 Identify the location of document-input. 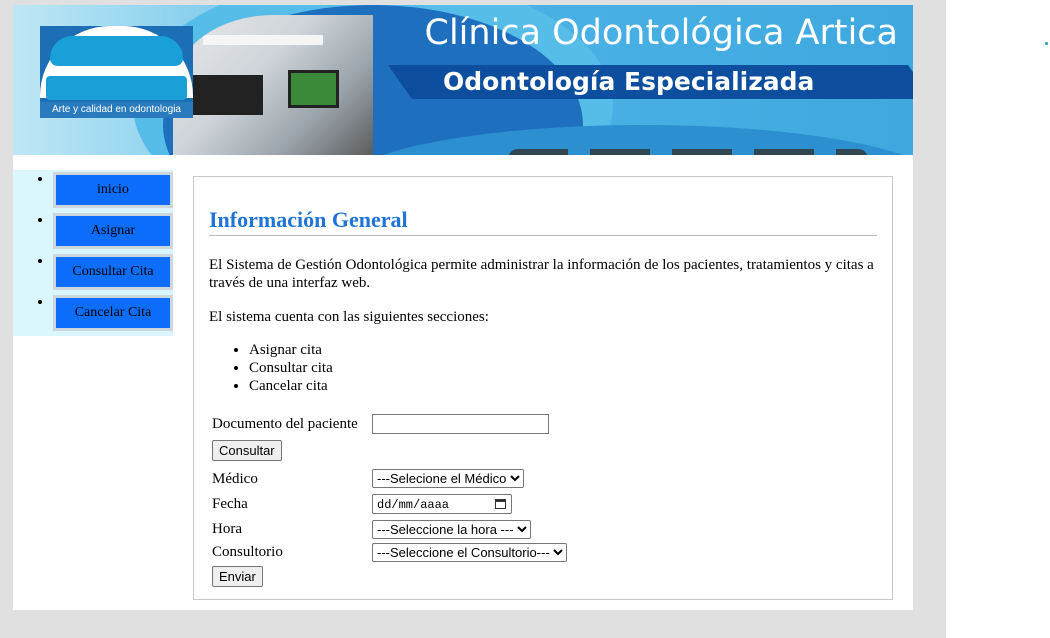
(460, 424).